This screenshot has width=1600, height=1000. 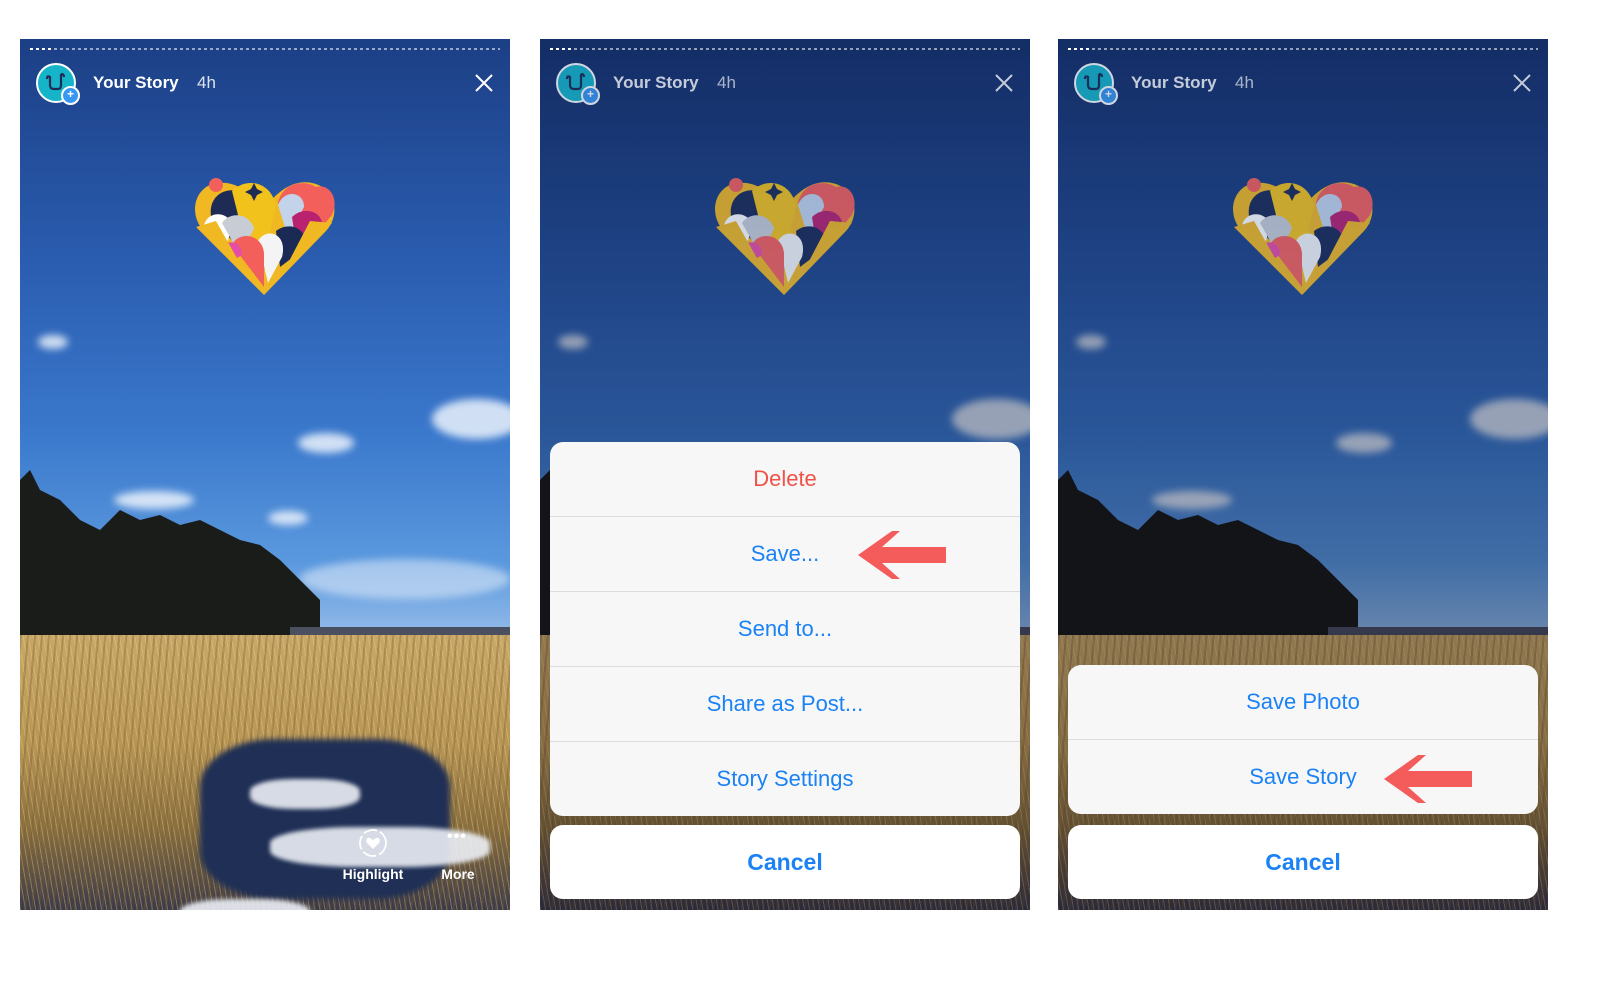 I want to click on highlight-button: Highlight, so click(x=373, y=874).